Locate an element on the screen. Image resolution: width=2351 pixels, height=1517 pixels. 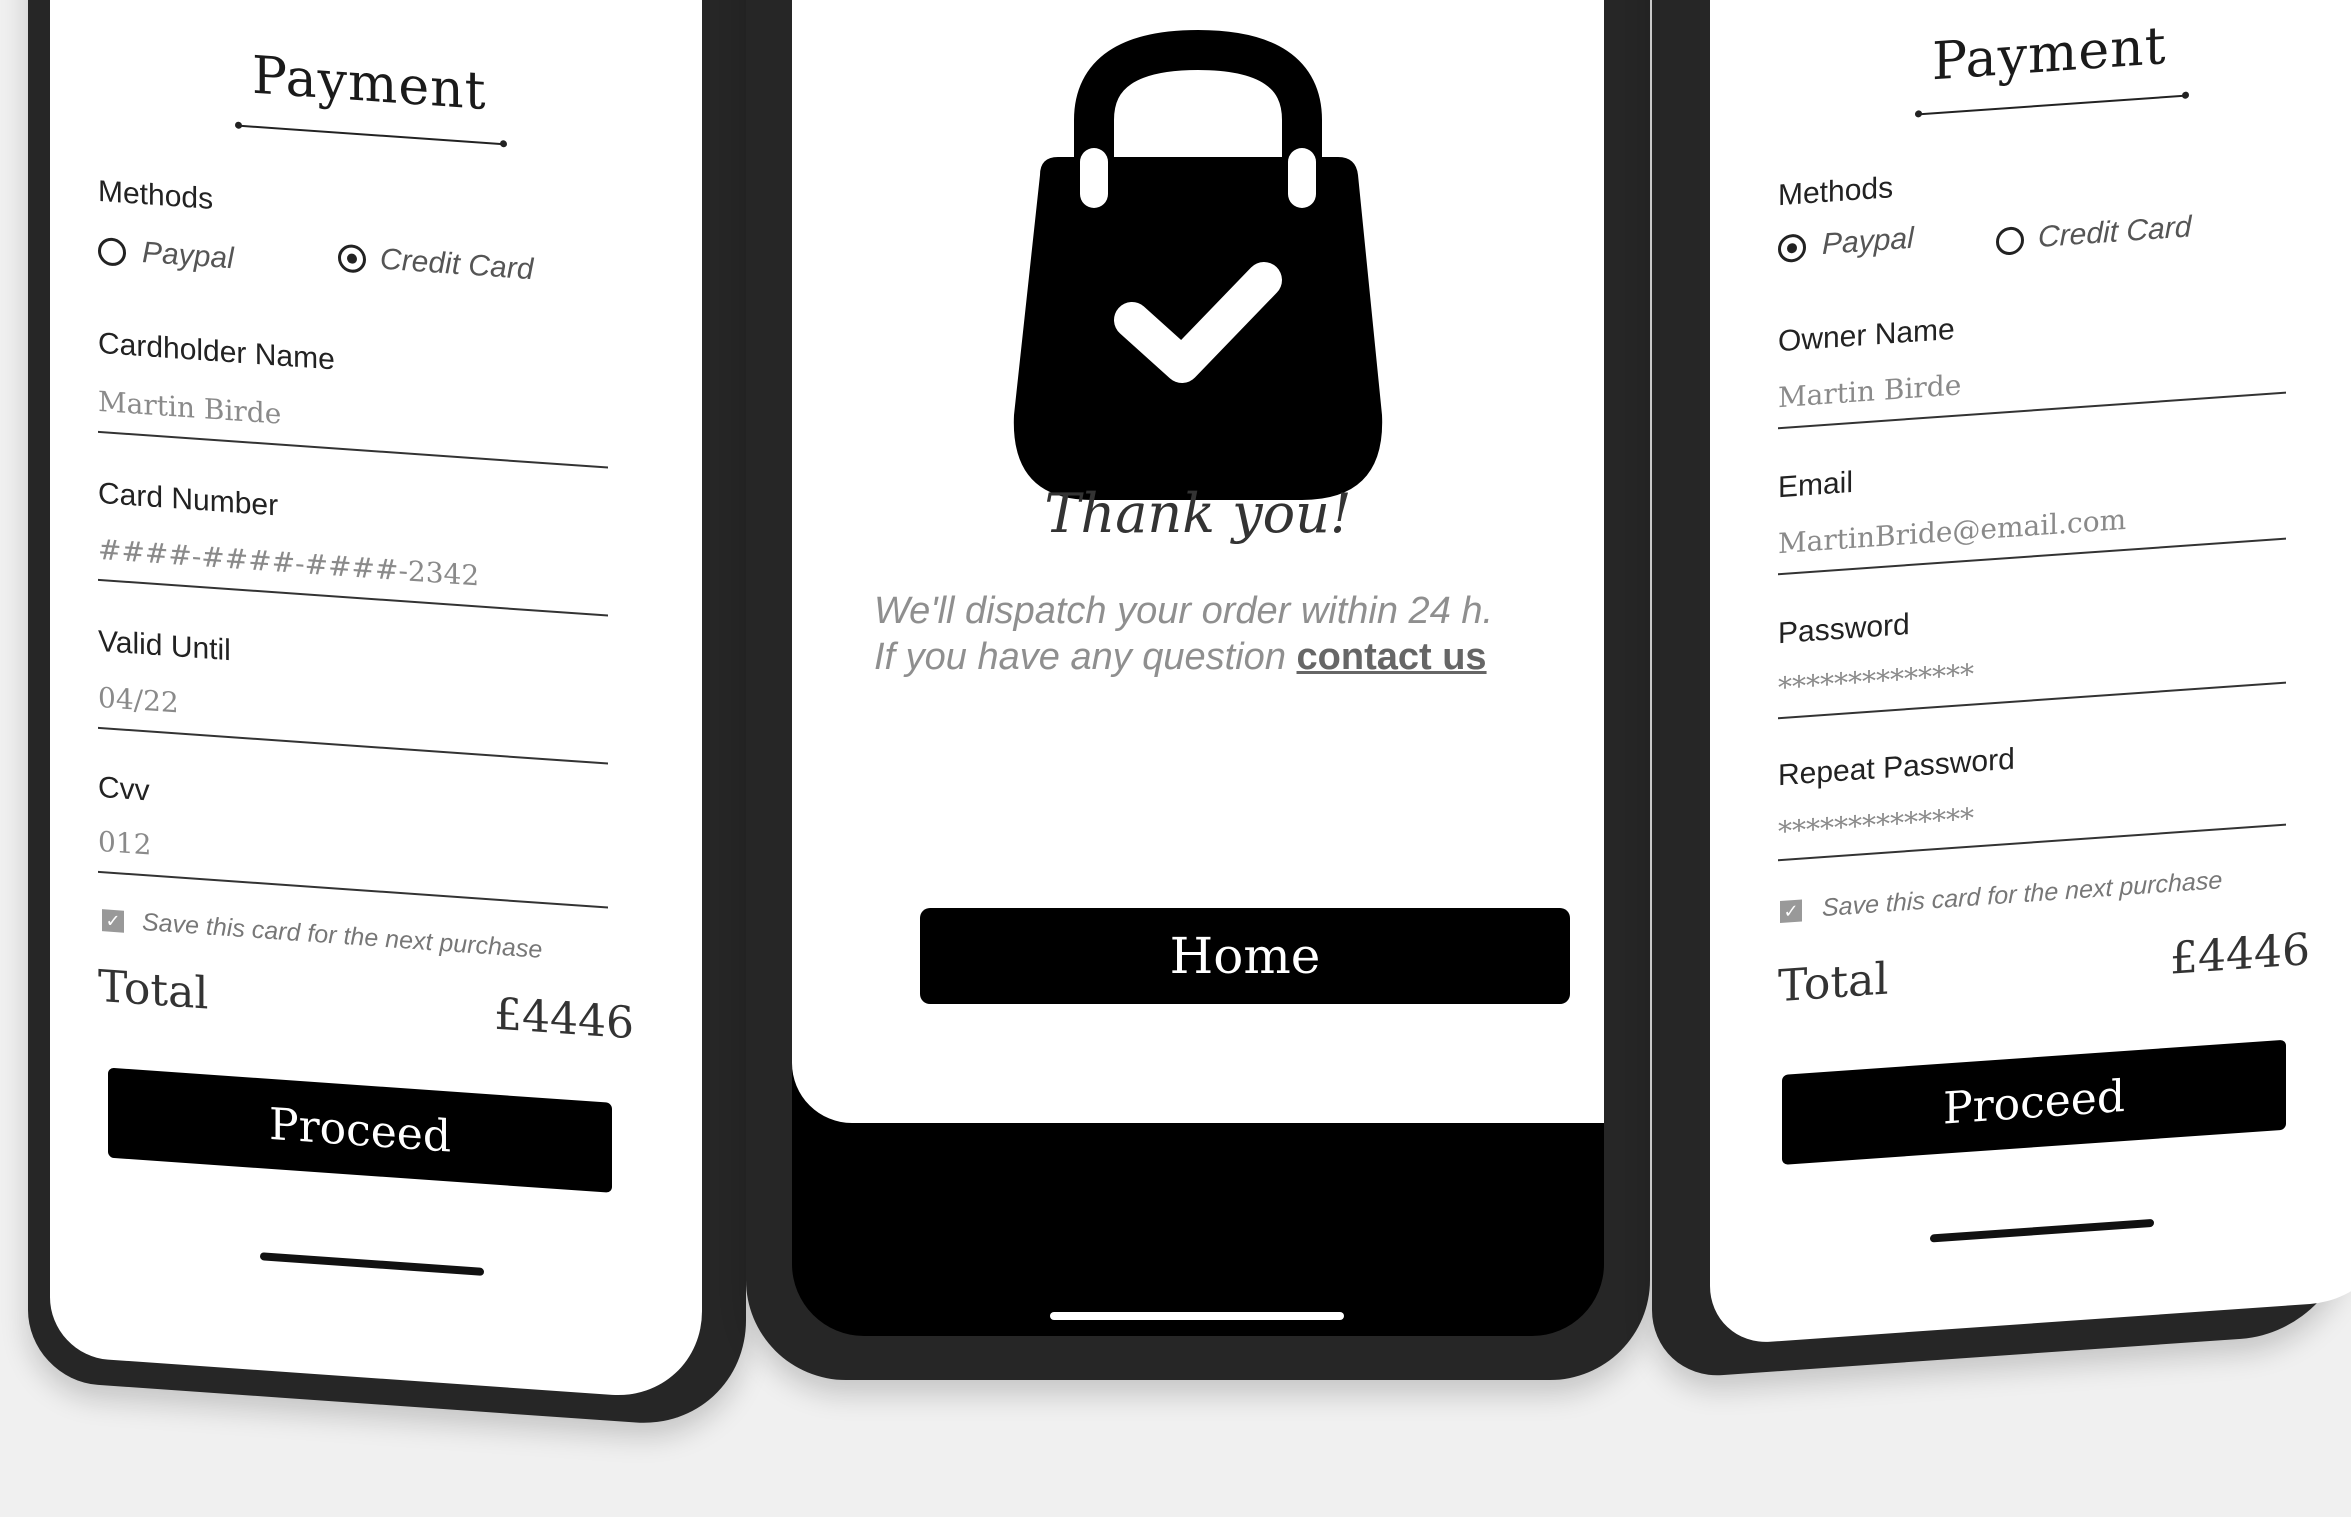
field-label-password: Password is located at coordinates (1844, 629).